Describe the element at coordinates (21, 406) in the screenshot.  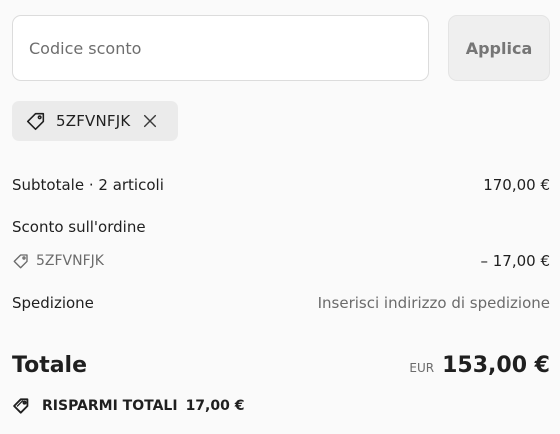
I see `savings-tag-icon` at that location.